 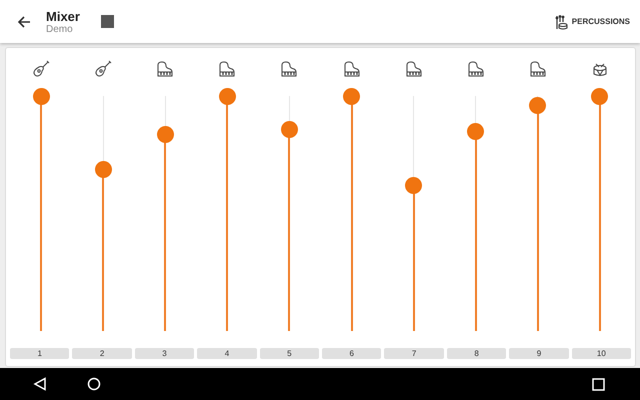 What do you see at coordinates (164, 353) in the screenshot?
I see `channel-button: 3` at bounding box center [164, 353].